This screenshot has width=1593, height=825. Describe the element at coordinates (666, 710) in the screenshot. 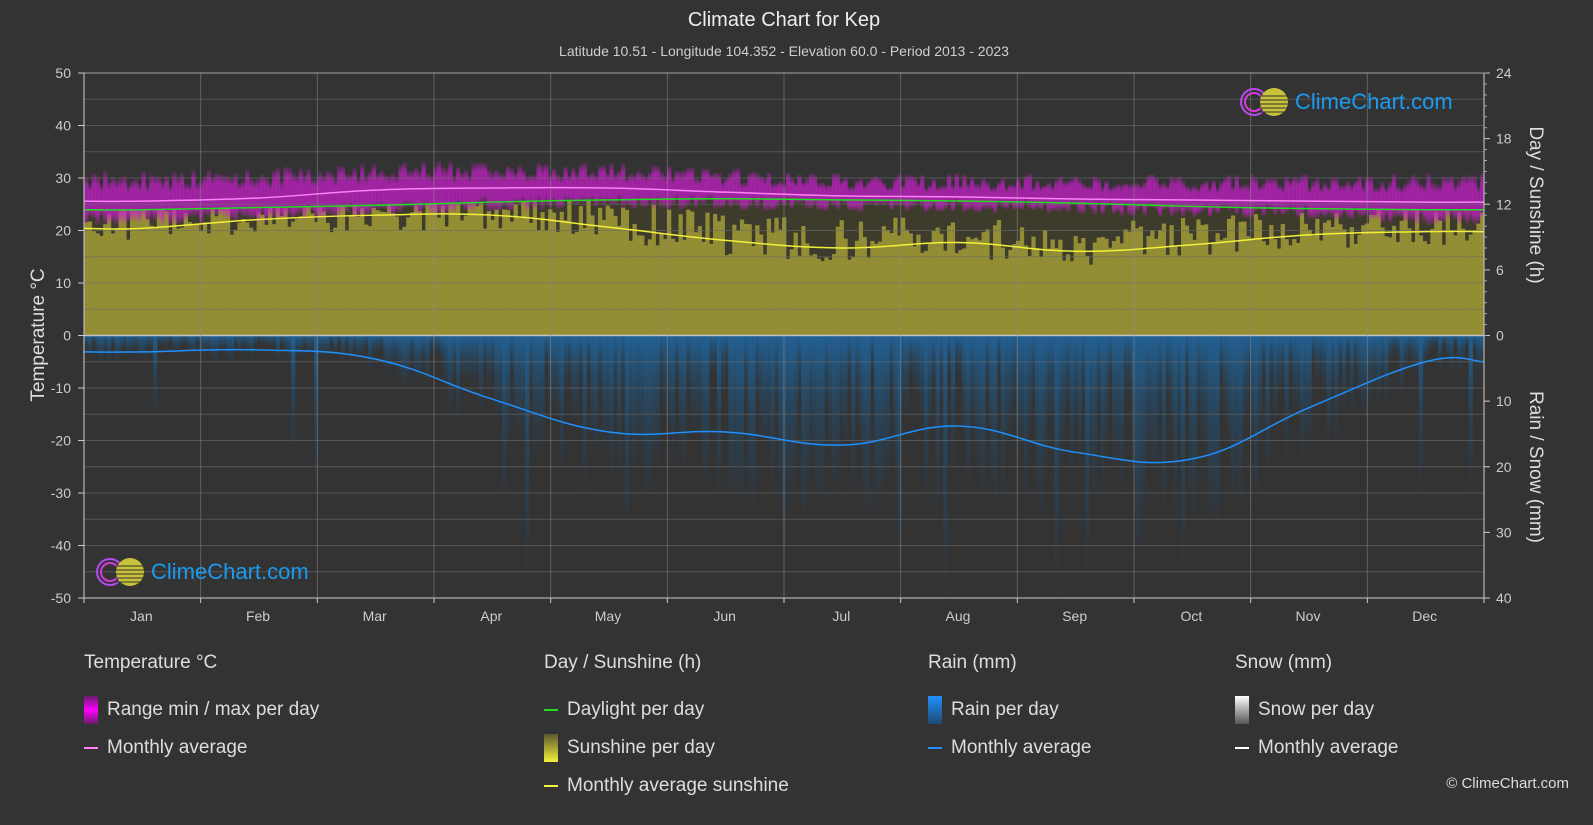

I see `legend-item-daylight: Daylight per day` at that location.